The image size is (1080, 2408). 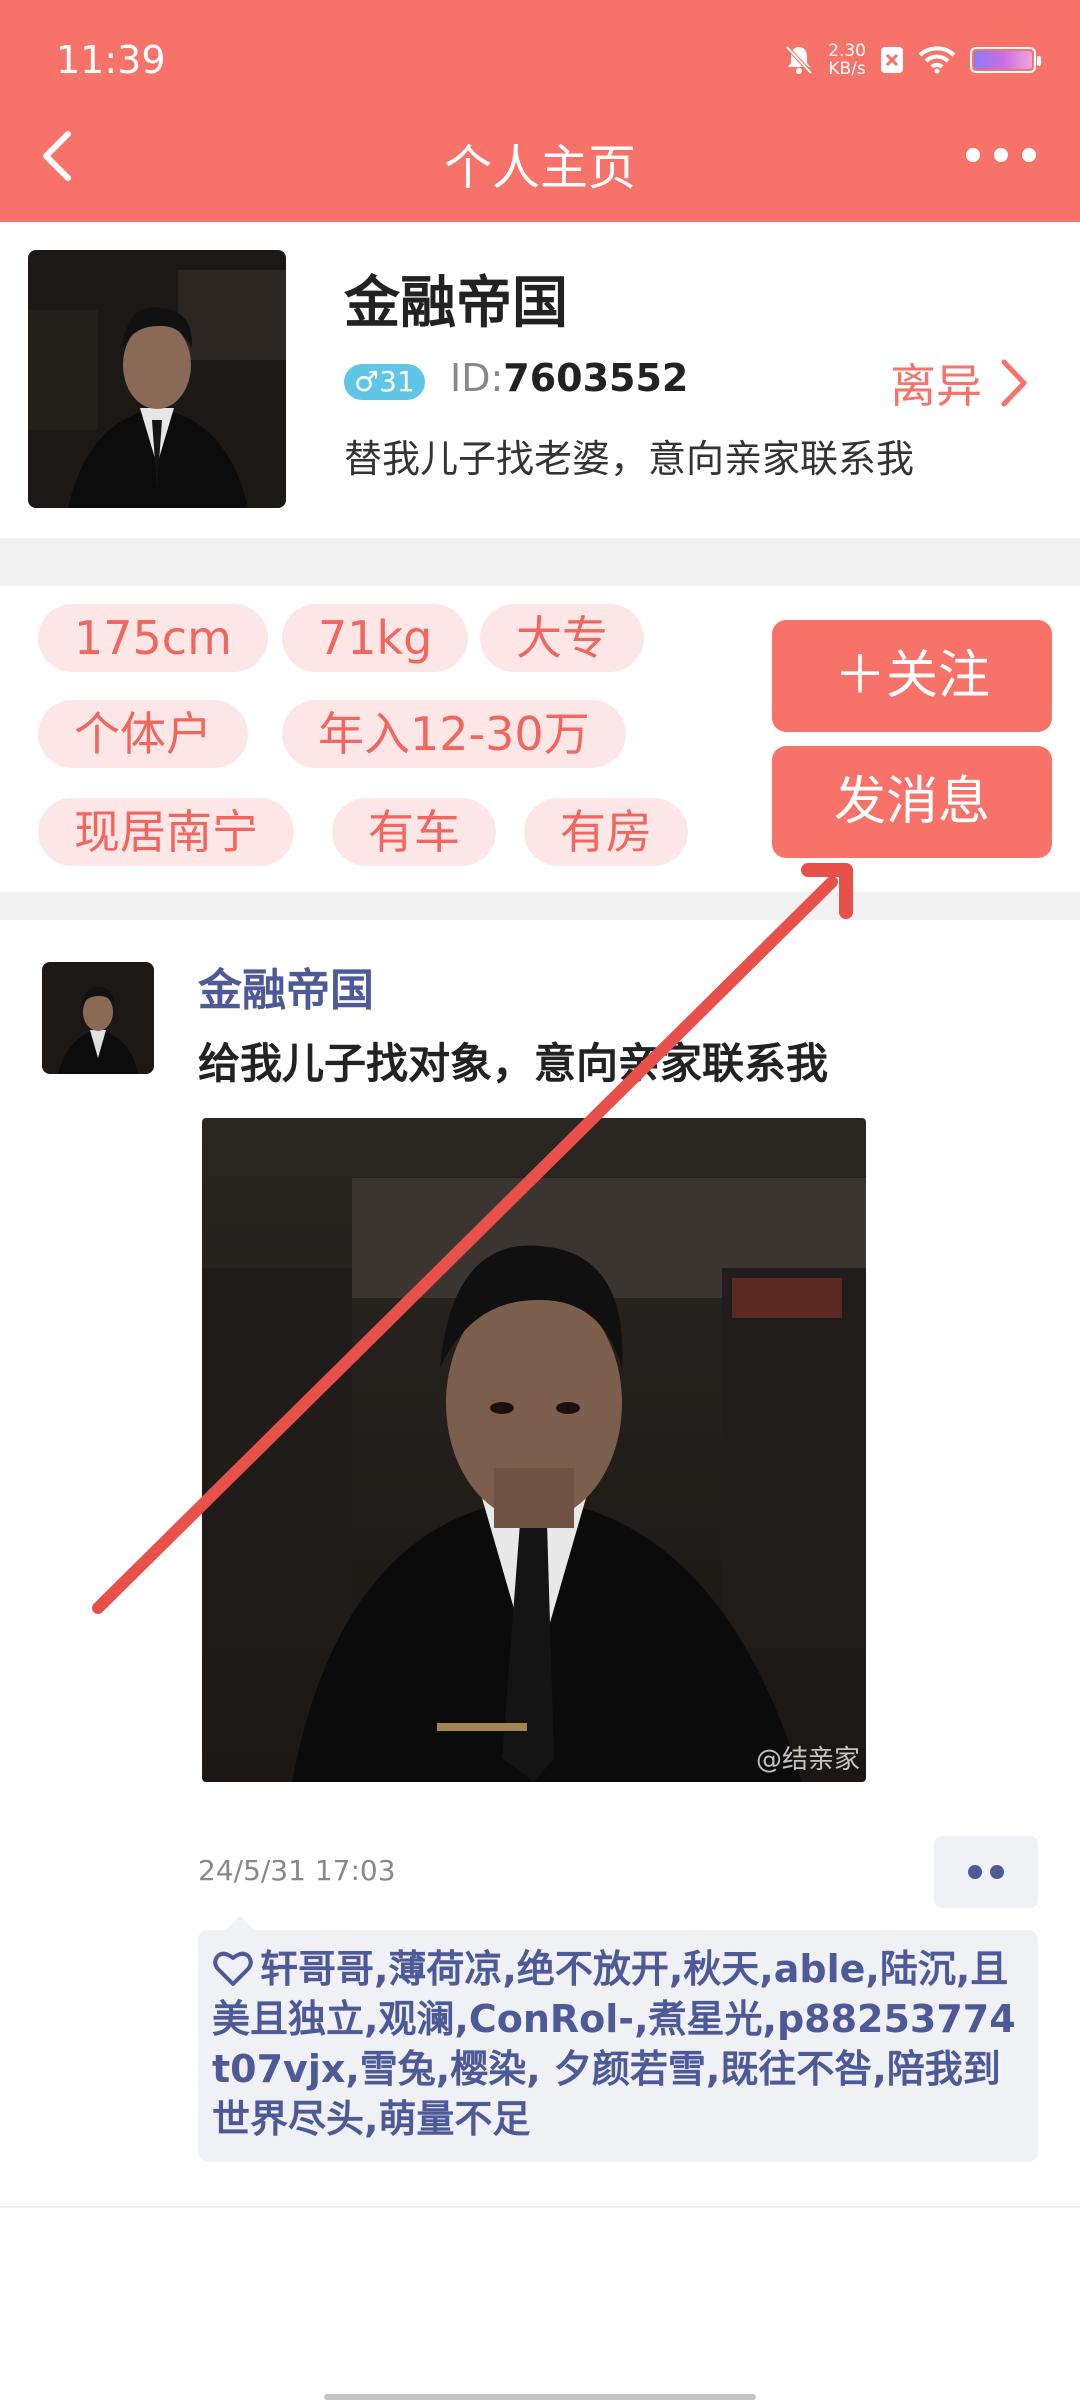 I want to click on id-value: 7603552, so click(x=596, y=378).